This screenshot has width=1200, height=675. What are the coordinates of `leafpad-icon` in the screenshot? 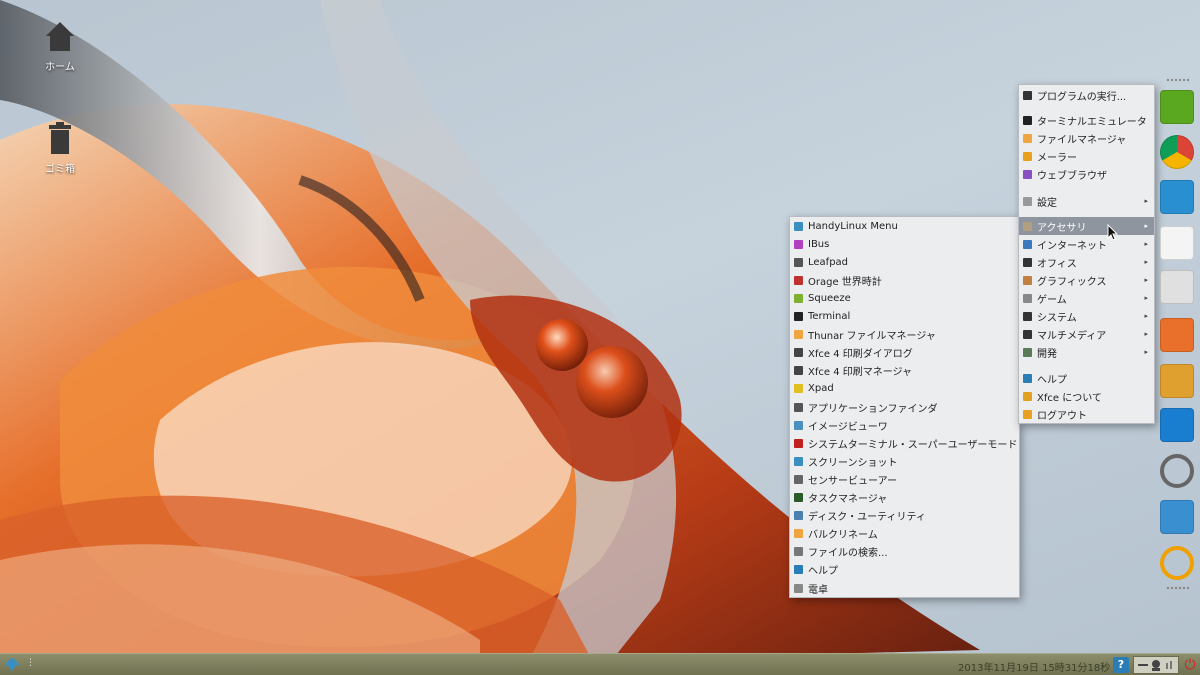 It's located at (798, 262).